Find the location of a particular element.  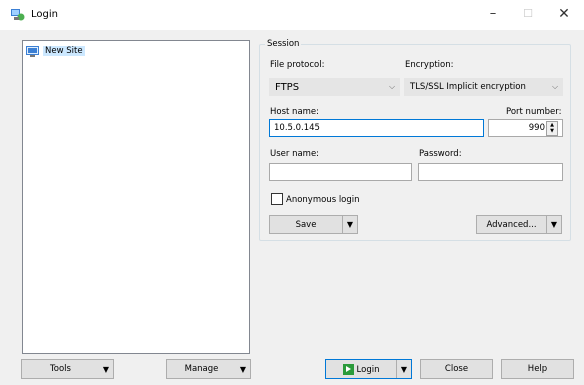

tree-item-new-site: New Site is located at coordinates (55, 51).